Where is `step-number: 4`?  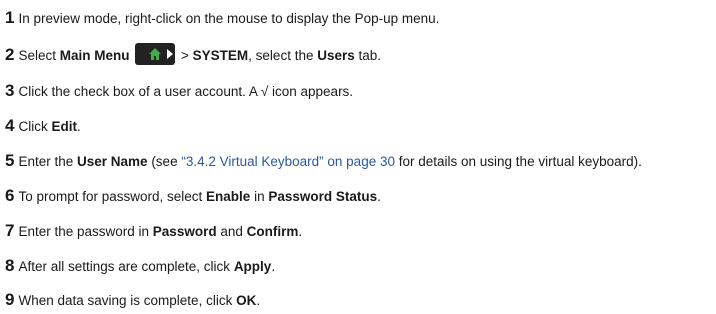 step-number: 4 is located at coordinates (10, 125).